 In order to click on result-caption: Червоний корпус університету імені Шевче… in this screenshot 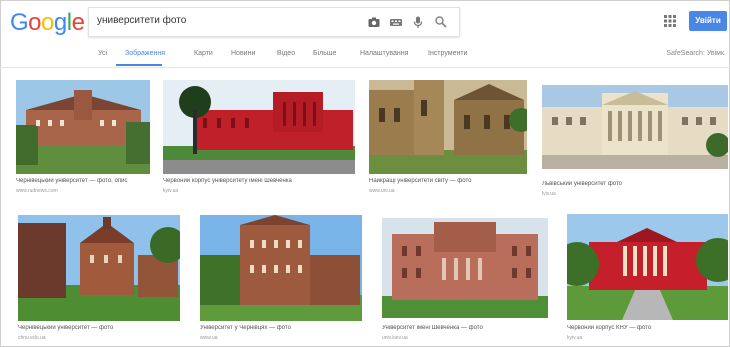, I will do `click(259, 181)`.